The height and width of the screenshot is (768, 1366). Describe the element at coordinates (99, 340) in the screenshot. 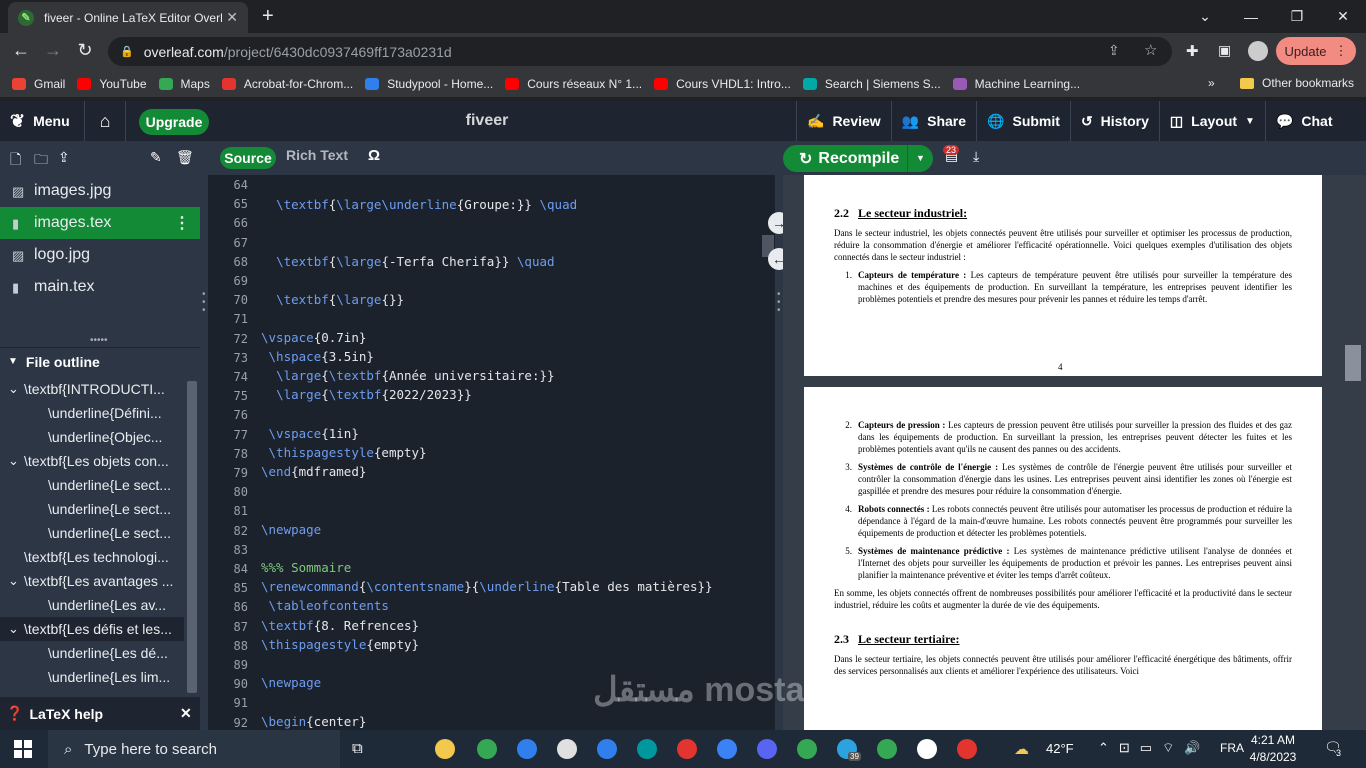

I see `resize-handle: •••••` at that location.